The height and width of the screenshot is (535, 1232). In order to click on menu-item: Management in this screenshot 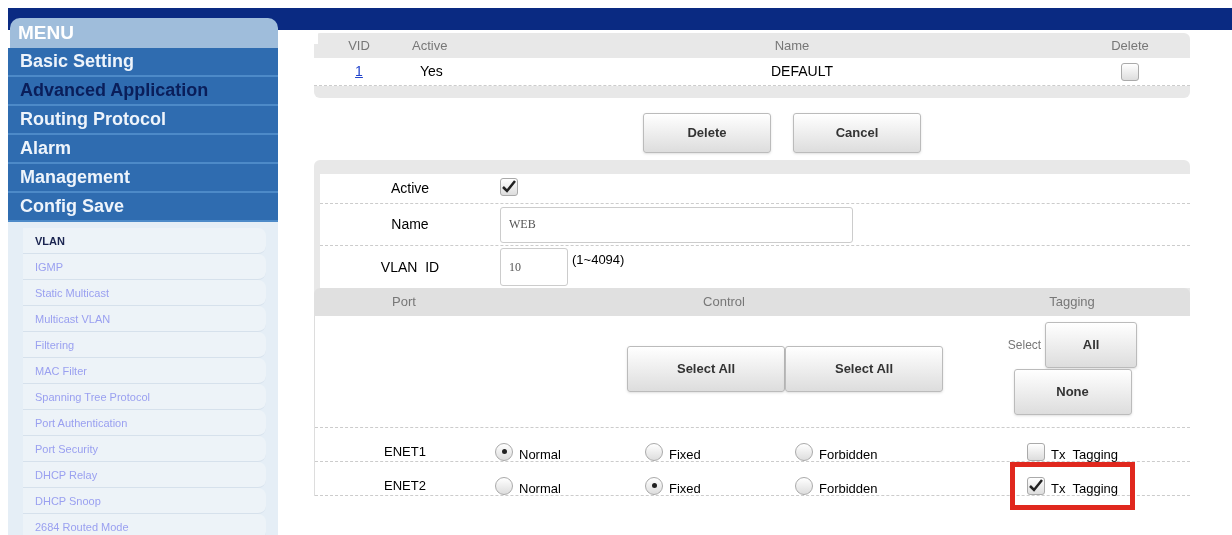, I will do `click(143, 178)`.